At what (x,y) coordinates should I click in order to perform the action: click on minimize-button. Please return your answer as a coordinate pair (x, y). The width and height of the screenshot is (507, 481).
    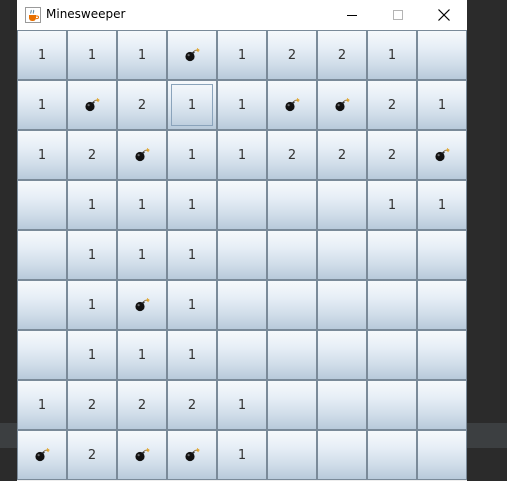
    Looking at the image, I should click on (352, 15).